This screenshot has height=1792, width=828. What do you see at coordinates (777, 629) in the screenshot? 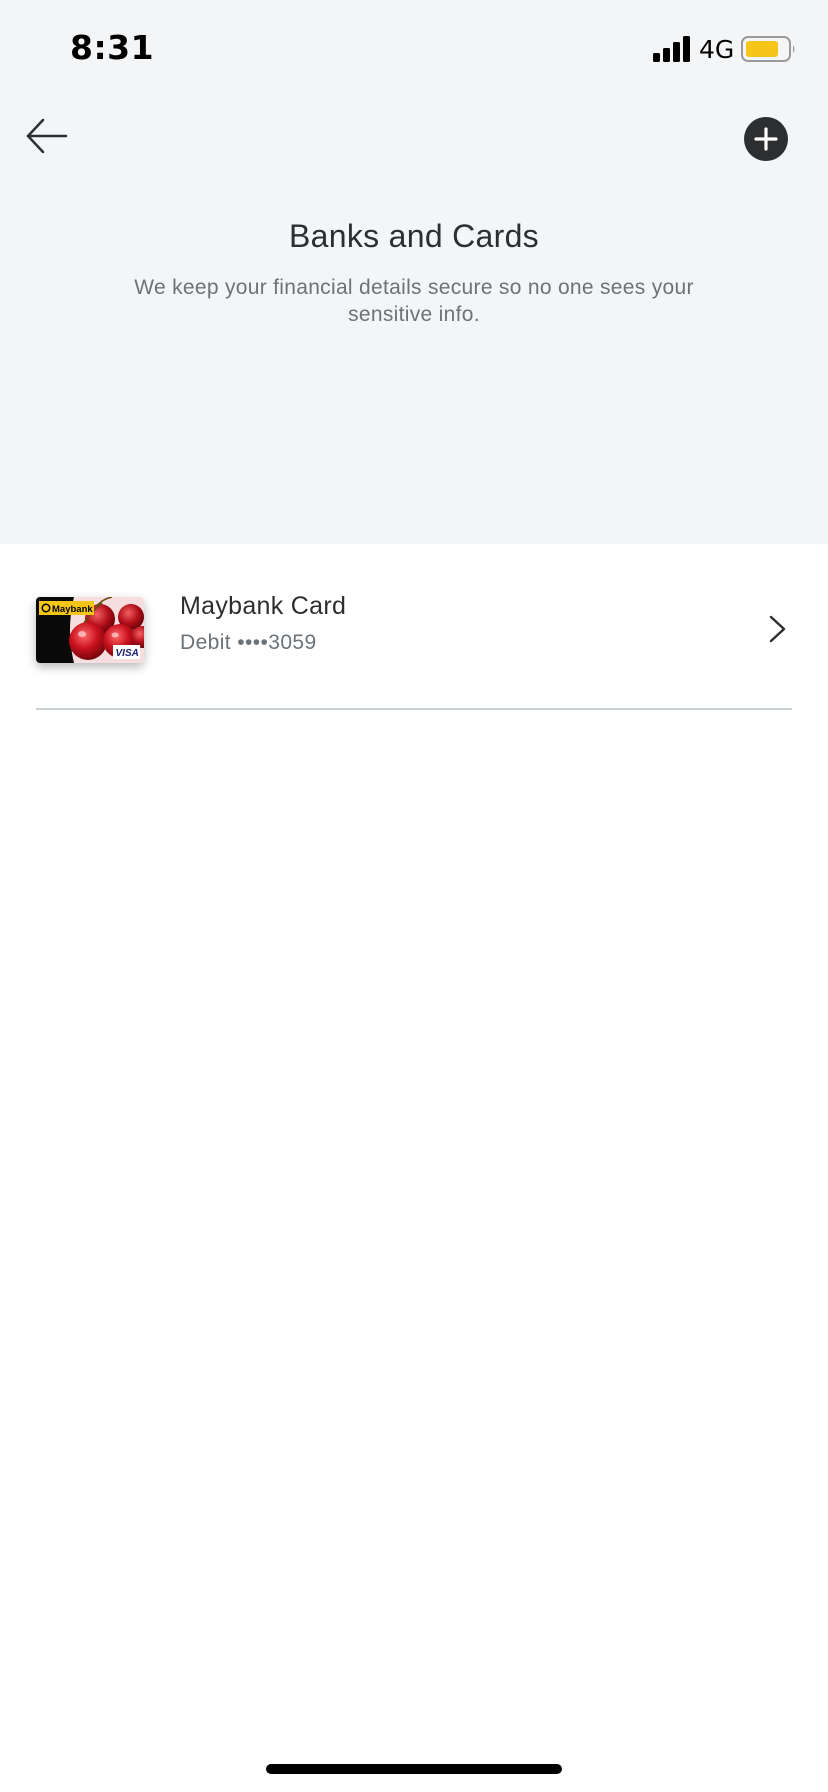
I see `chevron-right-icon` at bounding box center [777, 629].